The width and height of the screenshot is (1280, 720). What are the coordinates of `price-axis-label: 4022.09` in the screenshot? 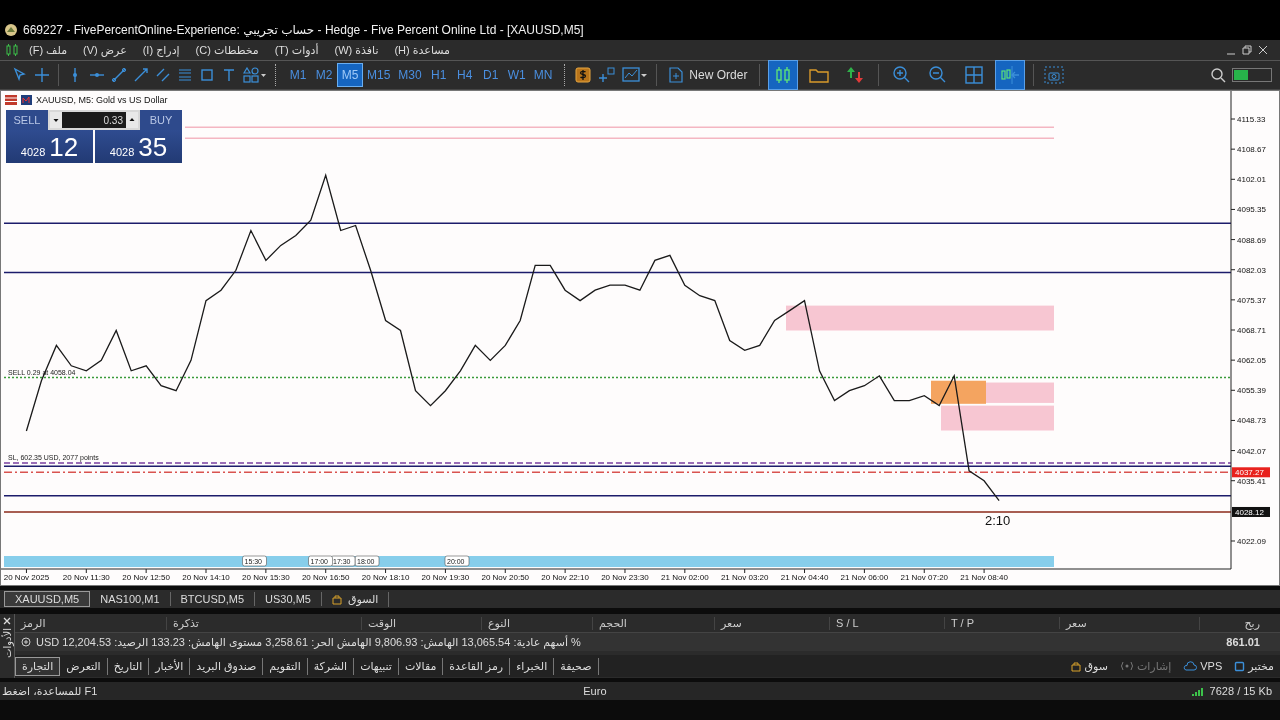 It's located at (1251, 541).